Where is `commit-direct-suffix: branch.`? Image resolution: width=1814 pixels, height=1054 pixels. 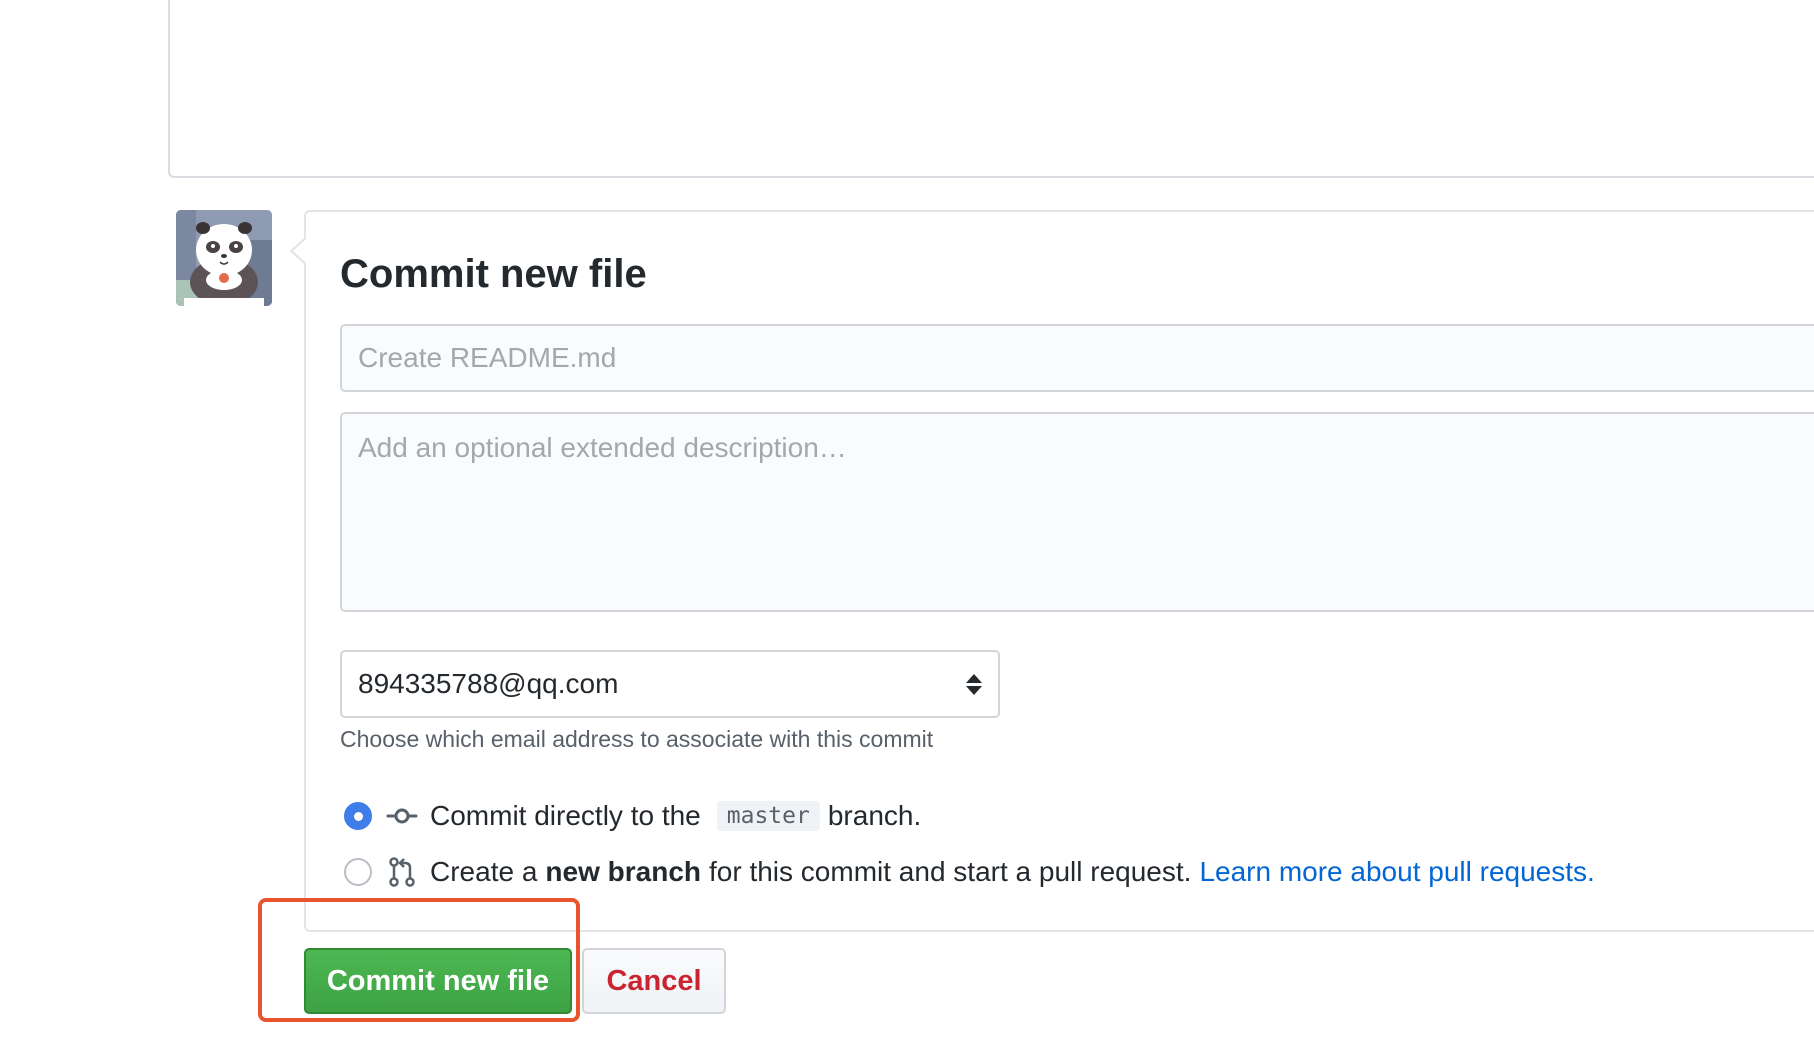 commit-direct-suffix: branch. is located at coordinates (874, 815).